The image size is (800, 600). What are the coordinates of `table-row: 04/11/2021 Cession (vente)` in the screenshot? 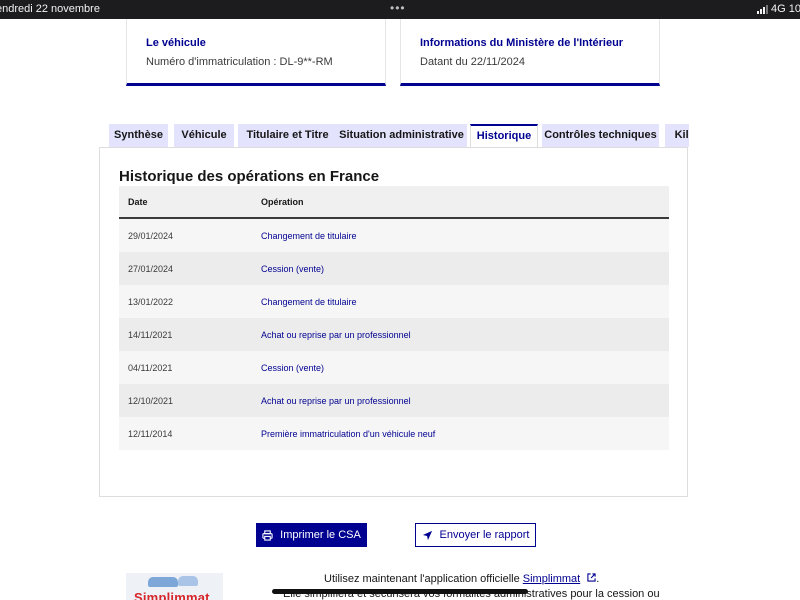 It's located at (394, 367).